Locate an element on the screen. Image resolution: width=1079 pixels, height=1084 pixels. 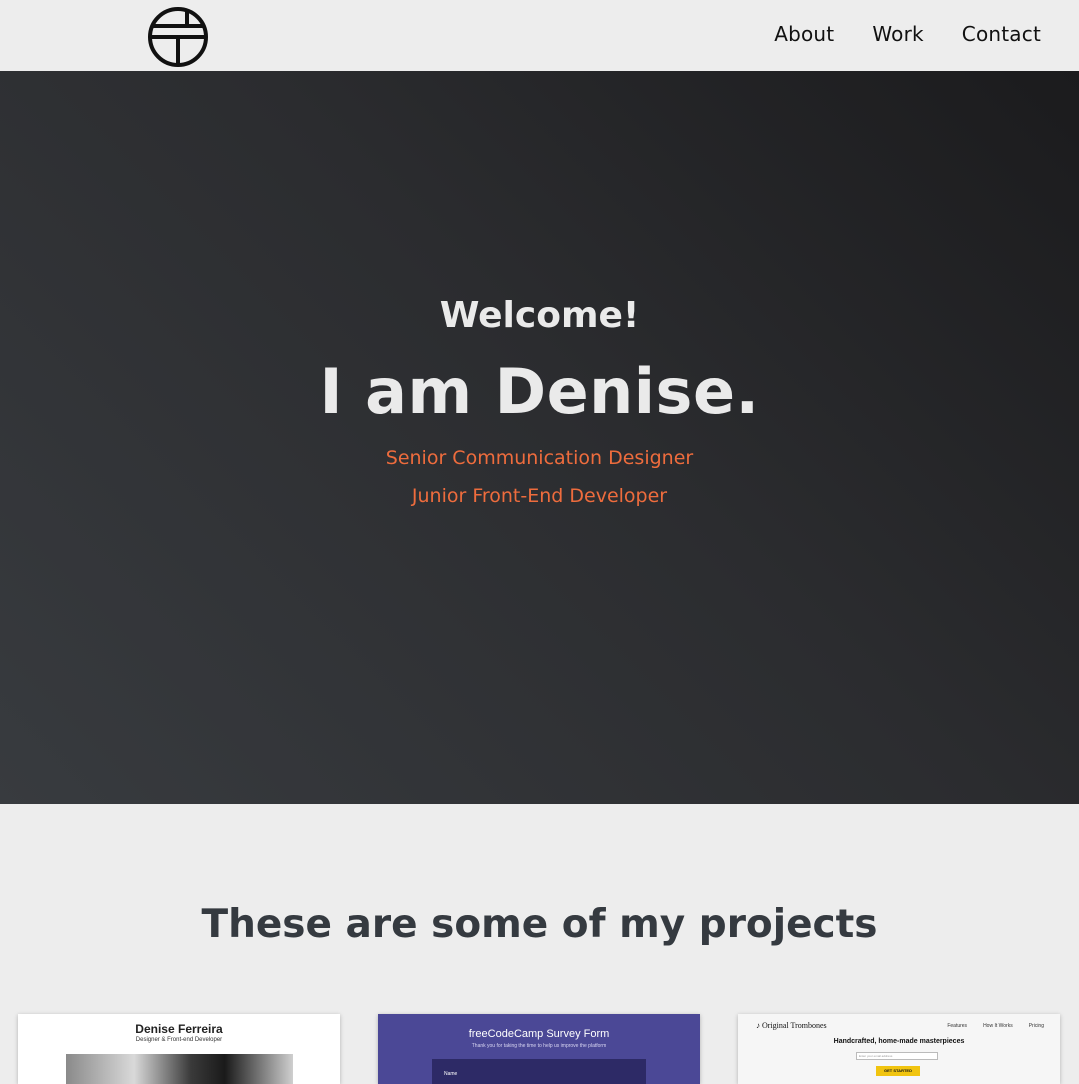
card-survey-title: freeCodeCamp Survey Form is located at coordinates (539, 1034).